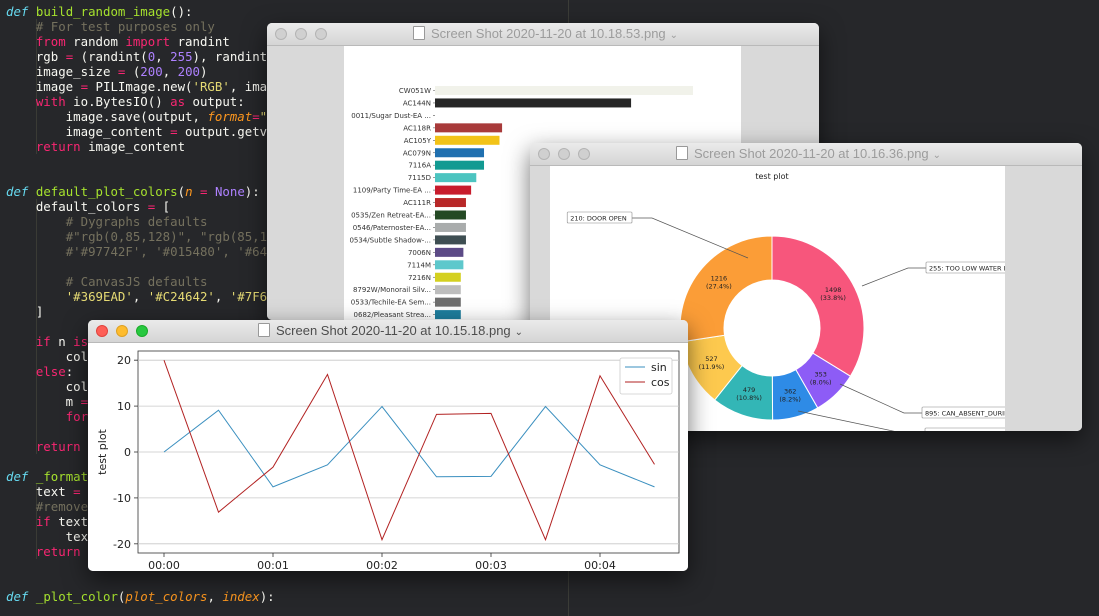  What do you see at coordinates (790, 392) in the screenshot?
I see `slice-label: 362` at bounding box center [790, 392].